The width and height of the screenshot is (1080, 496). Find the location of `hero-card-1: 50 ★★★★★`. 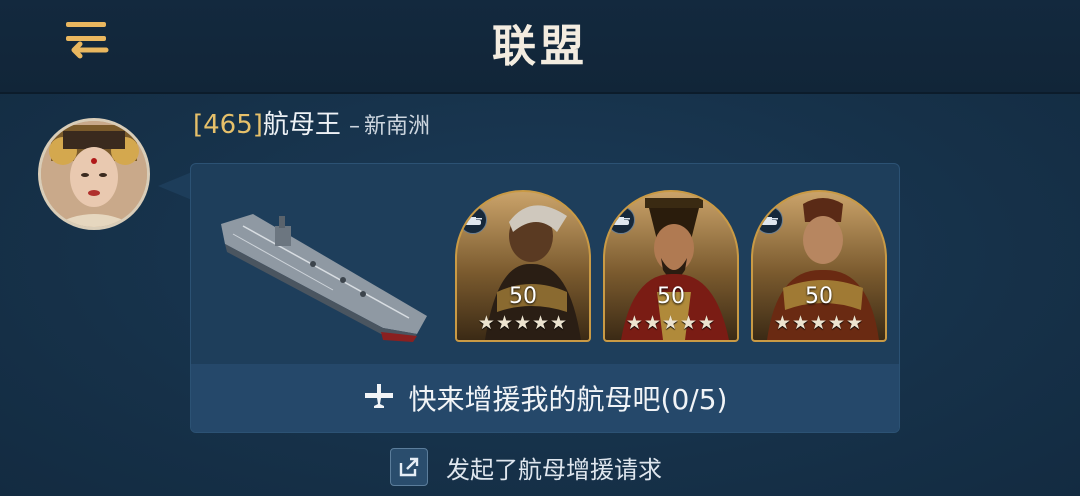

hero-card-1: 50 ★★★★★ is located at coordinates (523, 266).